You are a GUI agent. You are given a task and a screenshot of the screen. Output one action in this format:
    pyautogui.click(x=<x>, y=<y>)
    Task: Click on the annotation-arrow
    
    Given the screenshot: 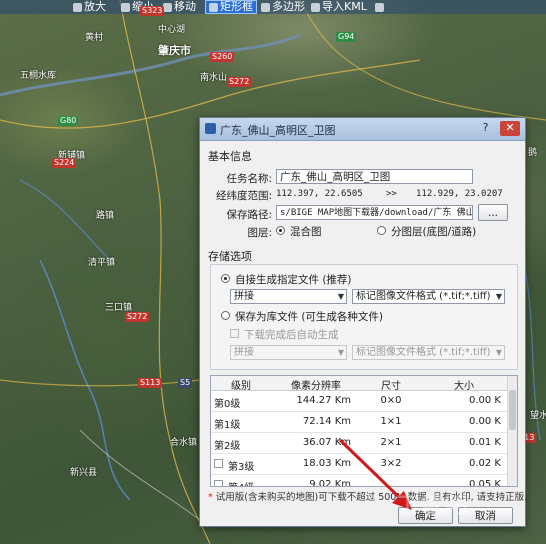 What is the action you would take?
    pyautogui.click(x=375, y=474)
    